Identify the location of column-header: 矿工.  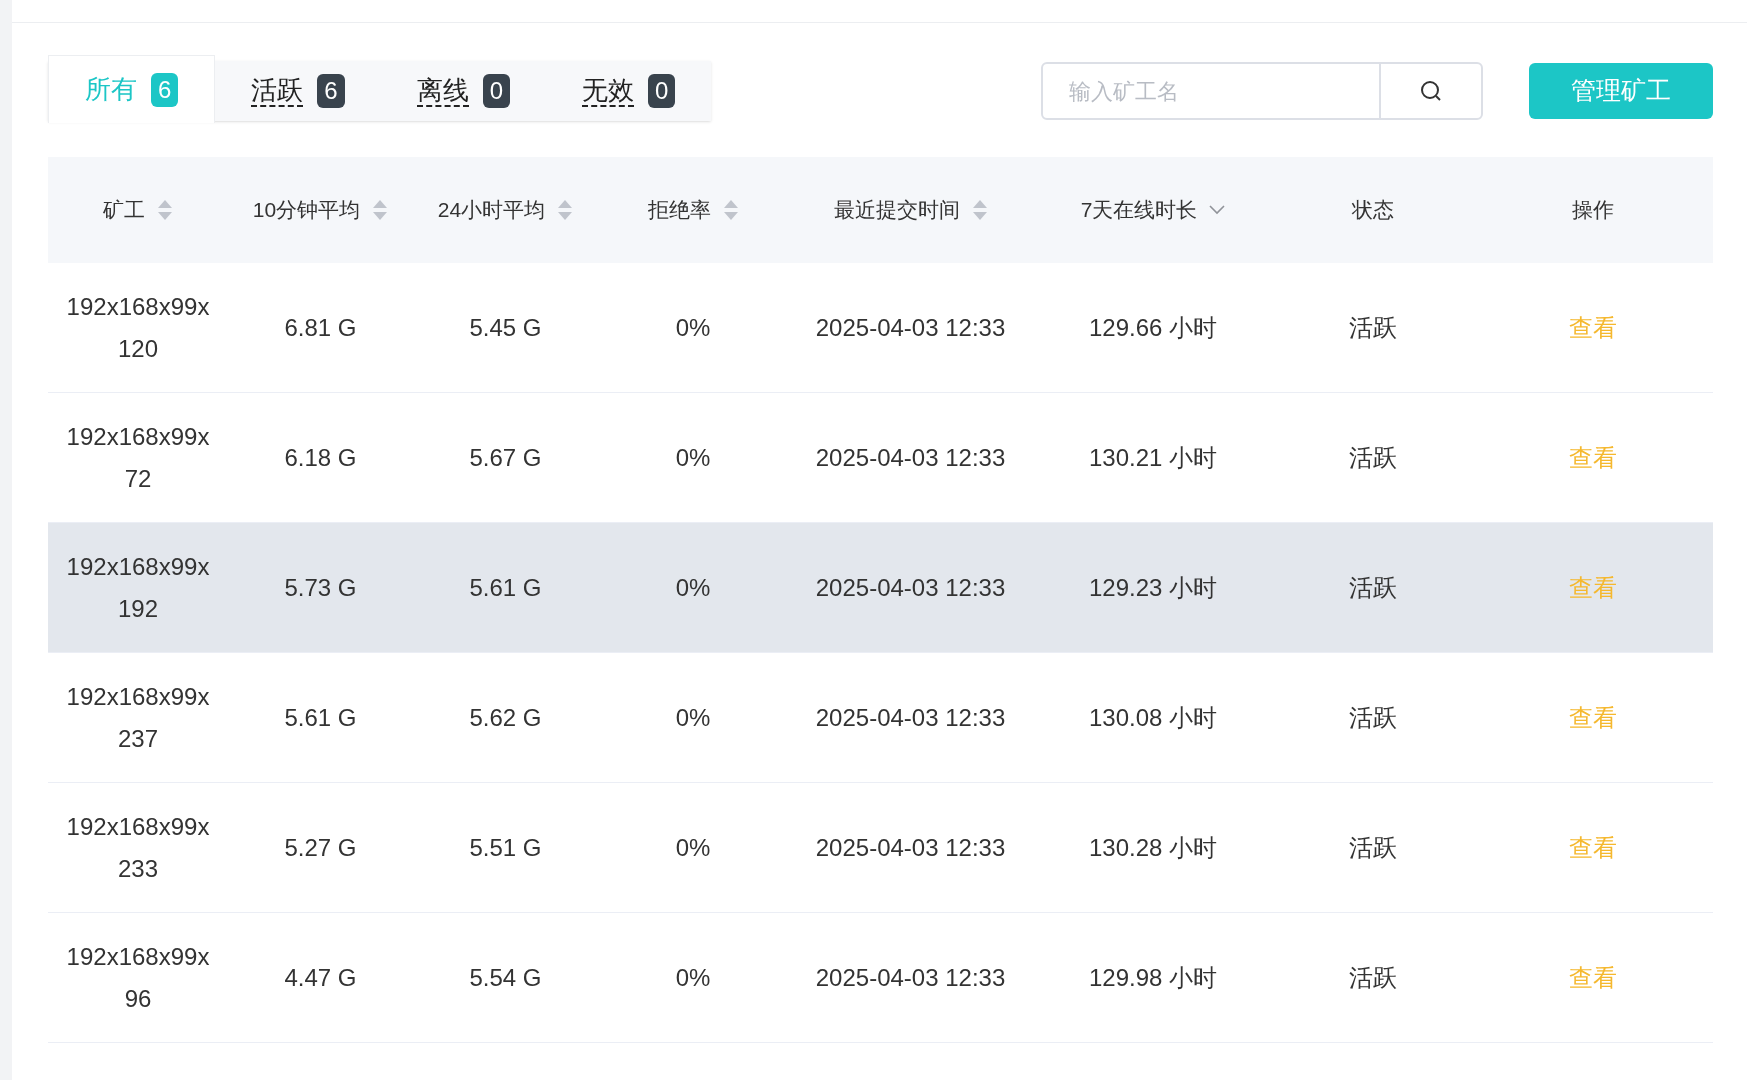
(124, 210).